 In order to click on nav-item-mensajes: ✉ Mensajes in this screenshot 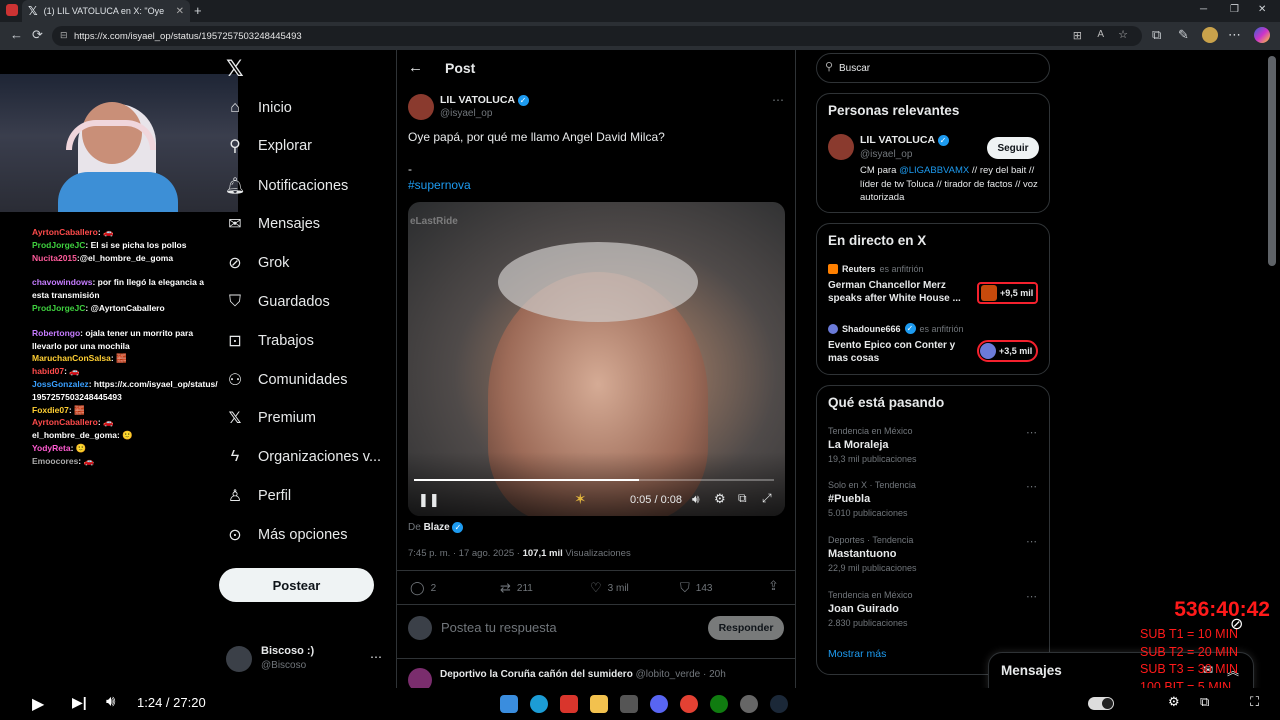, I will do `click(273, 224)`.